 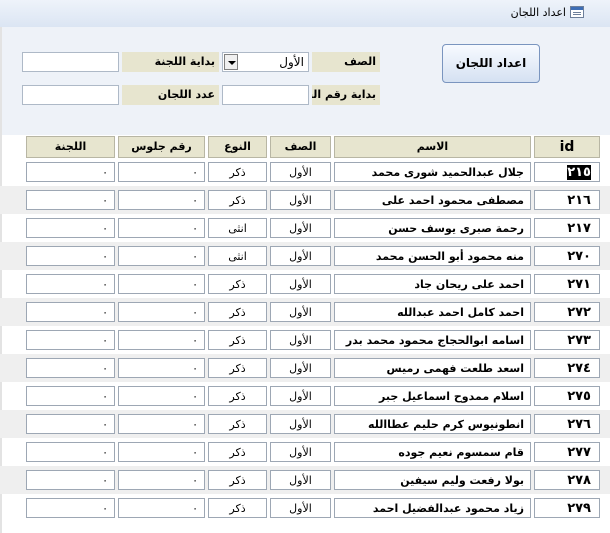 I want to click on table-row: ٠ ٠ ذكر الأول احمد كامل احمد عبدالله ٢٧٢, so click(x=305, y=312).